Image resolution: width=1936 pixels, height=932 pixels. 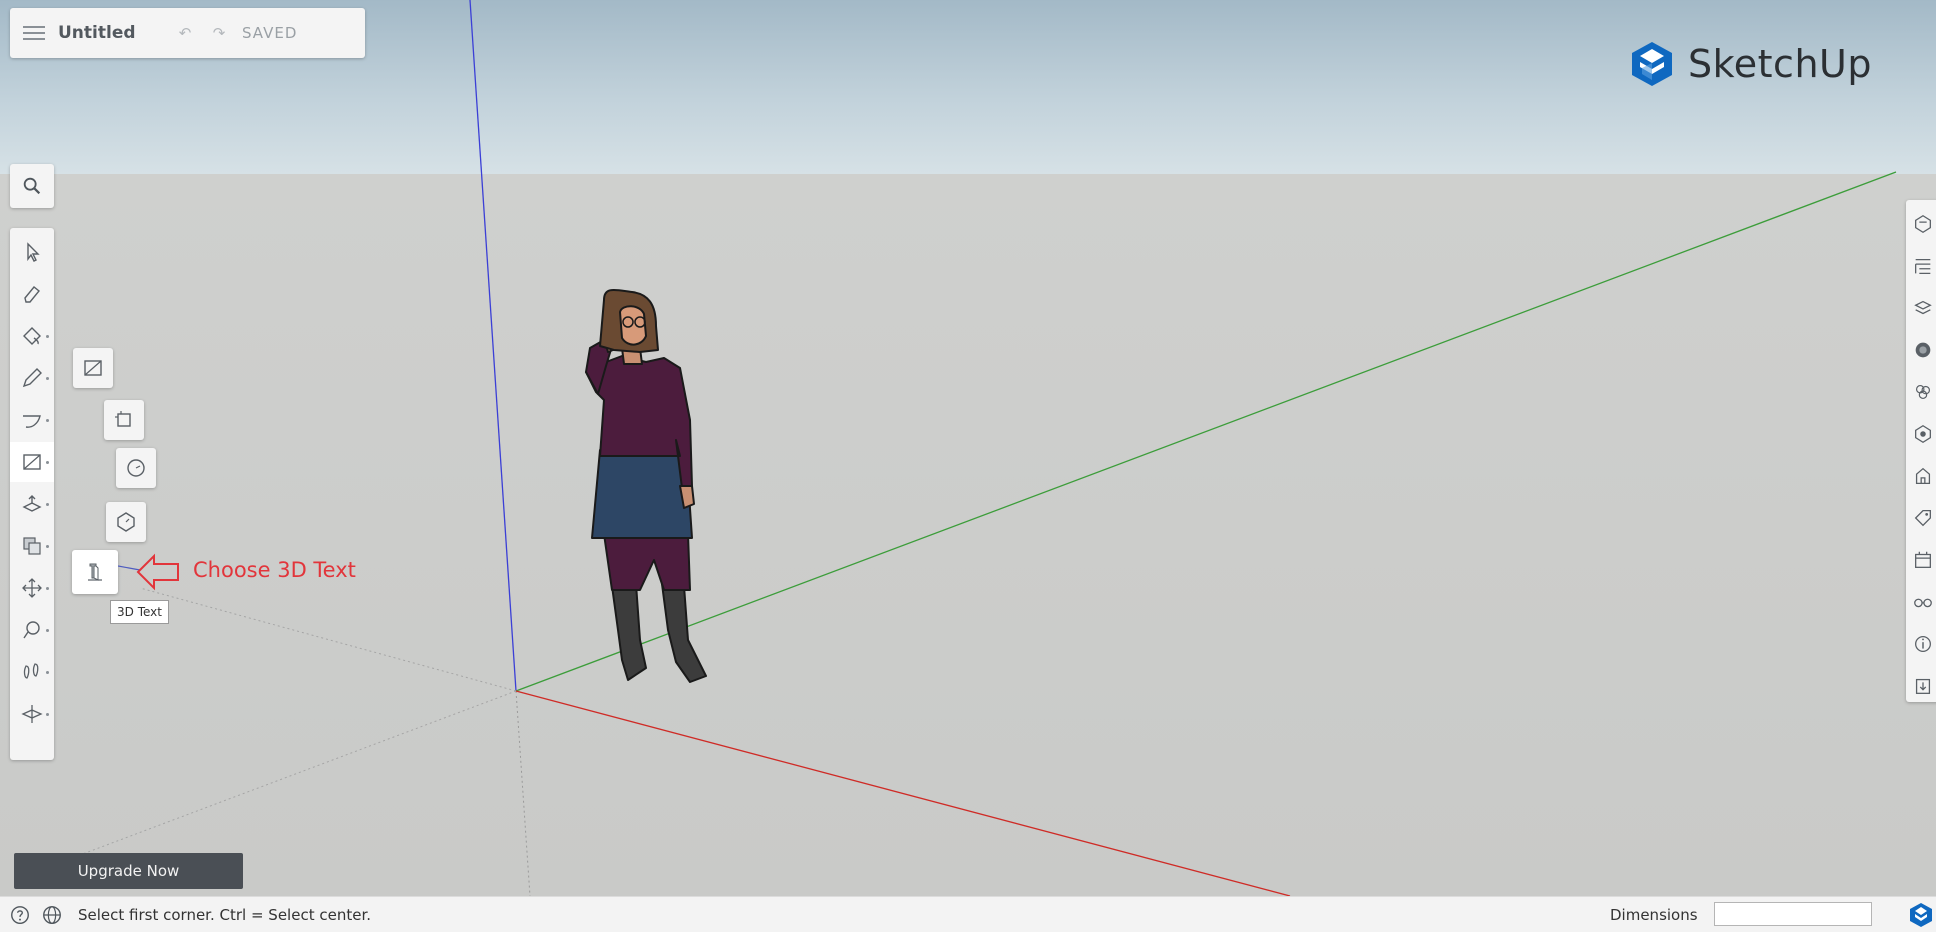 I want to click on info-icon, so click(x=1921, y=644).